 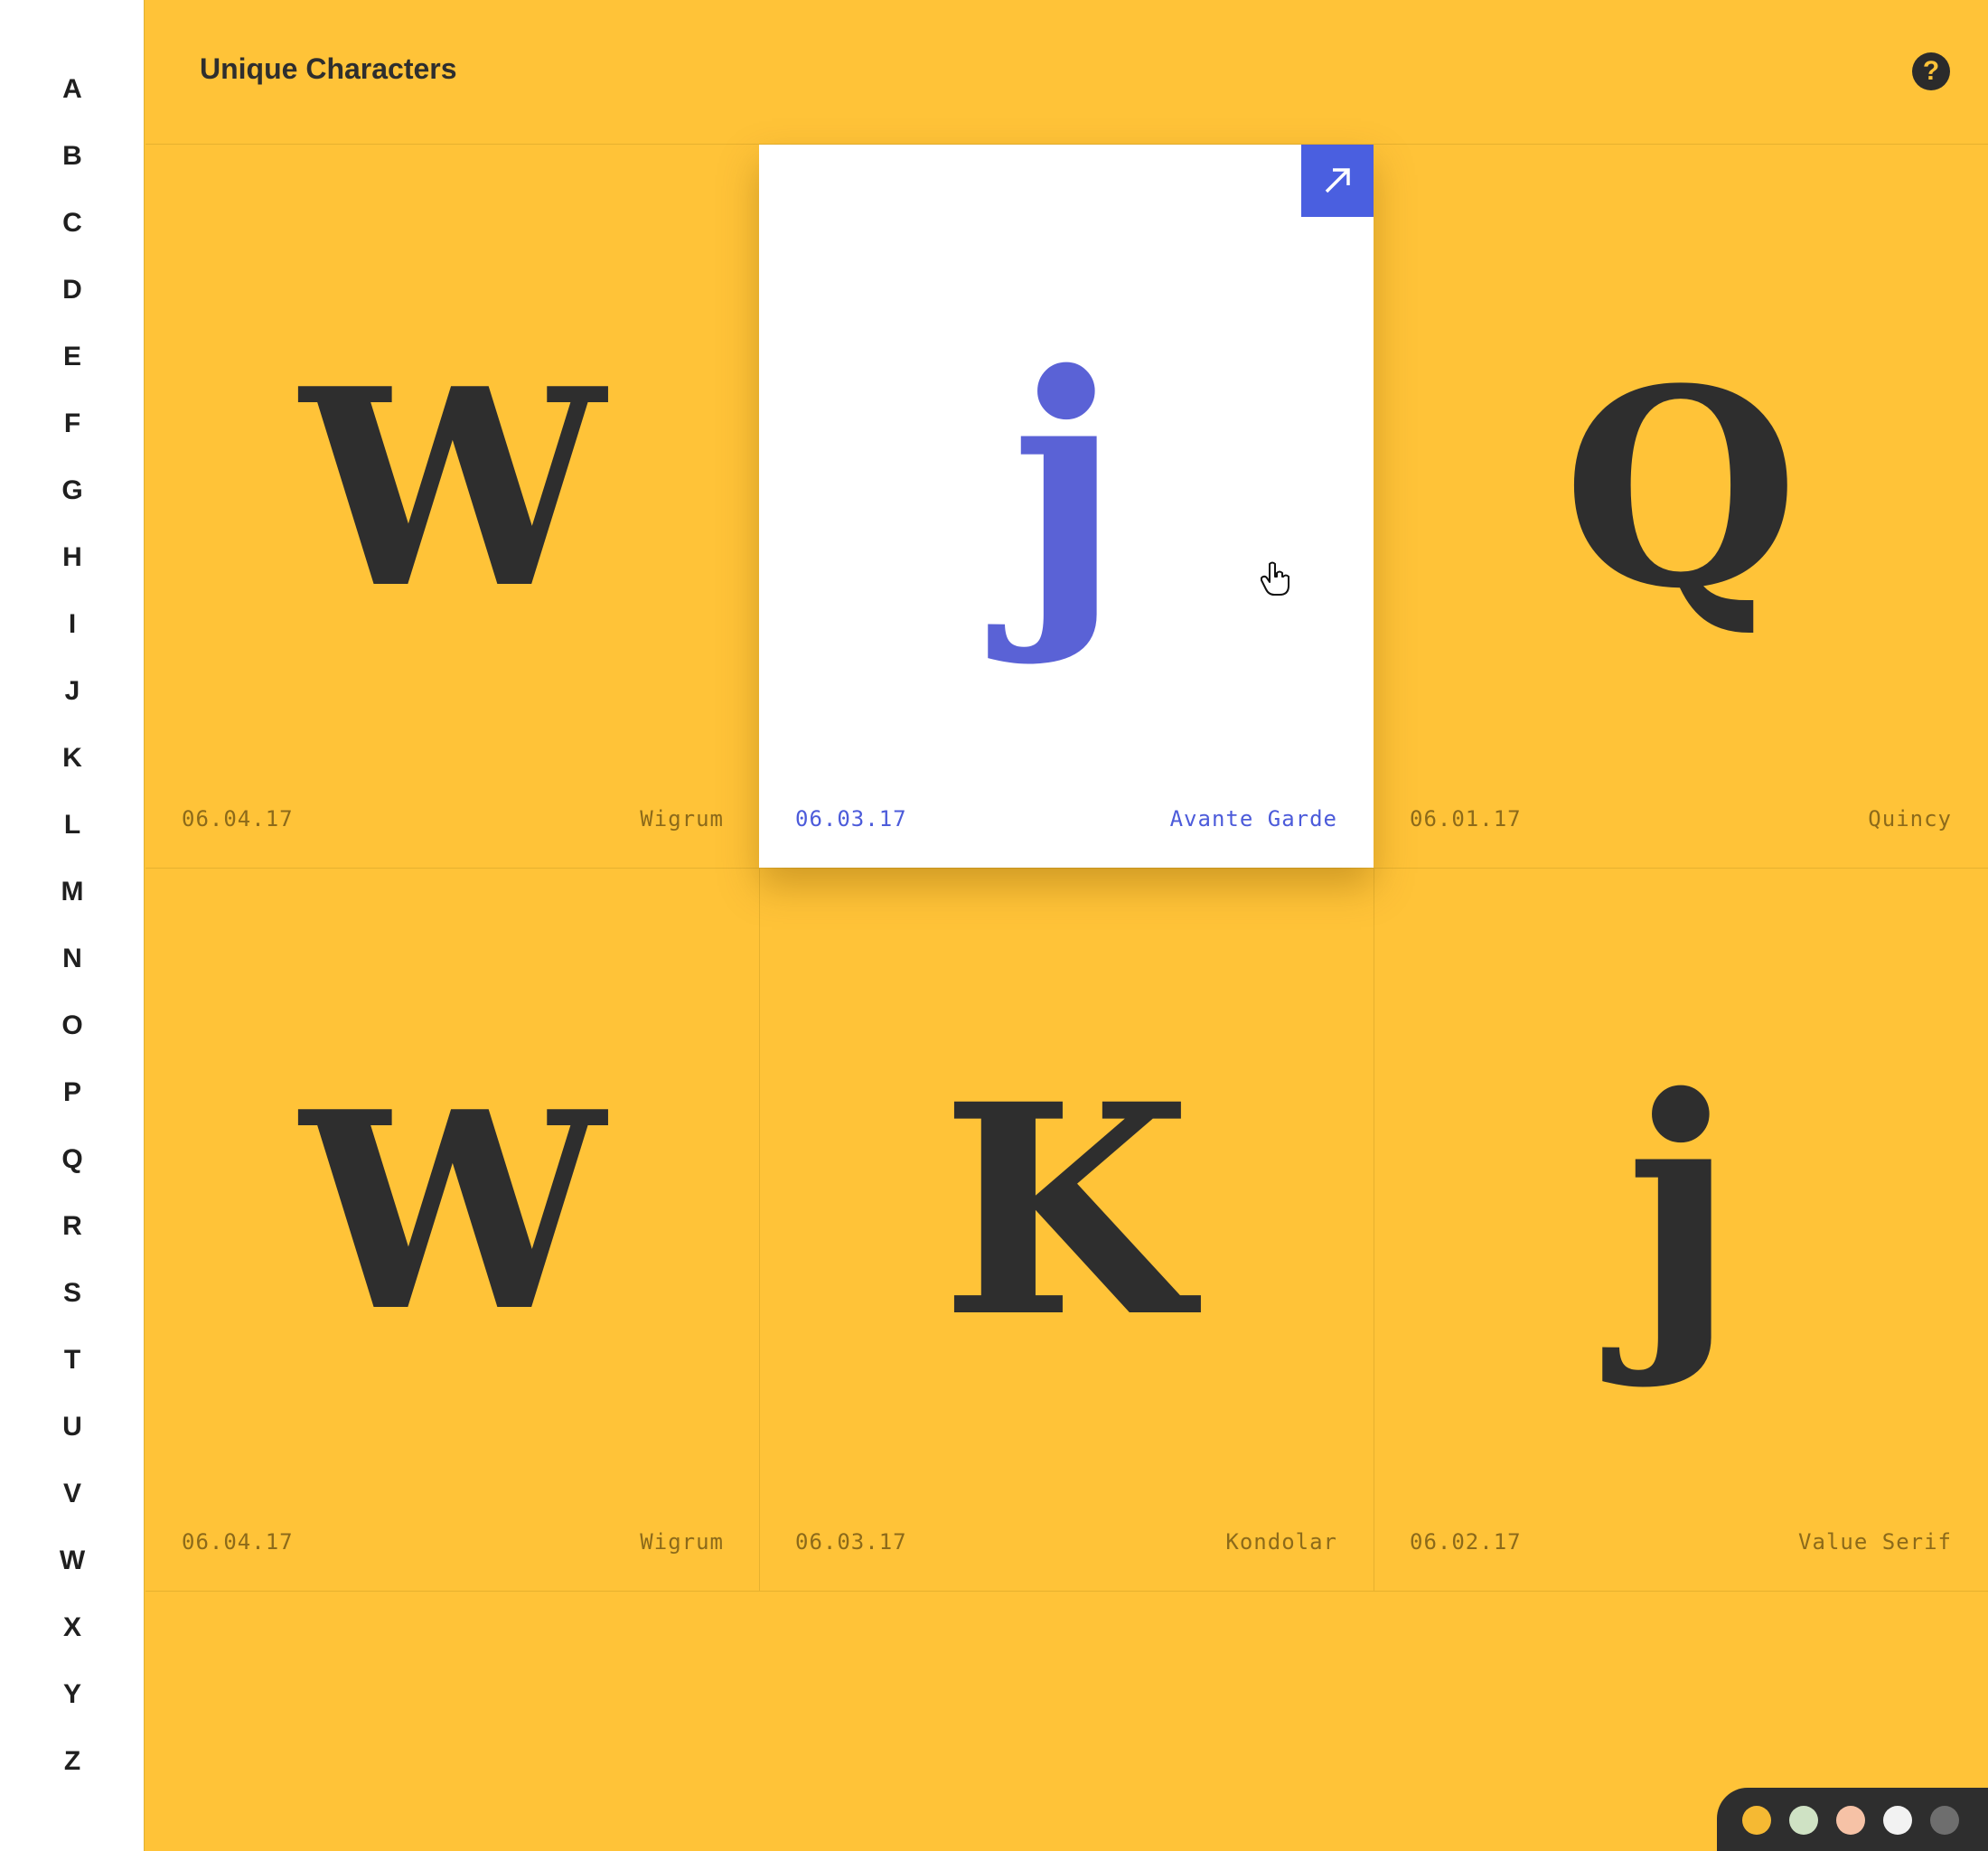 I want to click on alphabet-letter-m: M, so click(x=72, y=892).